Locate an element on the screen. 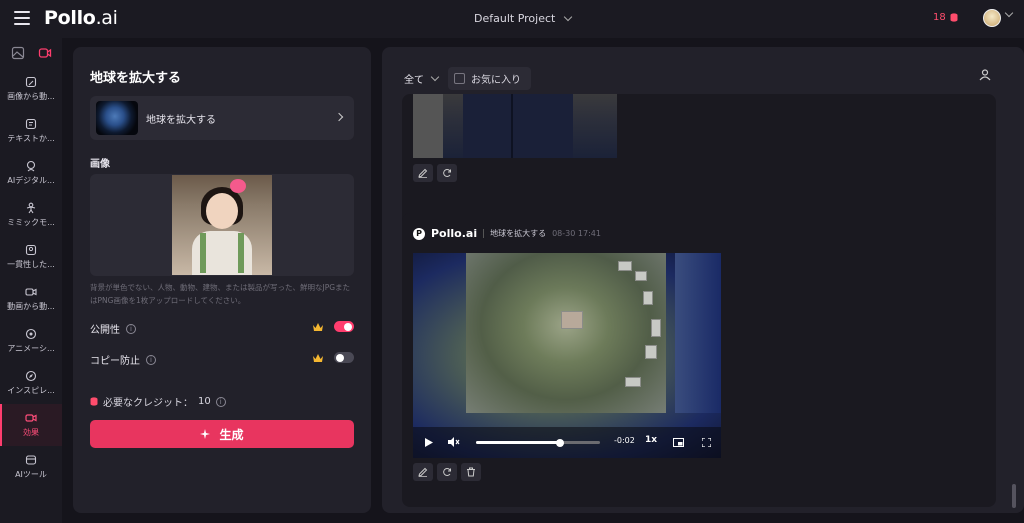 This screenshot has width=1024, height=523. public-toggle is located at coordinates (344, 326).